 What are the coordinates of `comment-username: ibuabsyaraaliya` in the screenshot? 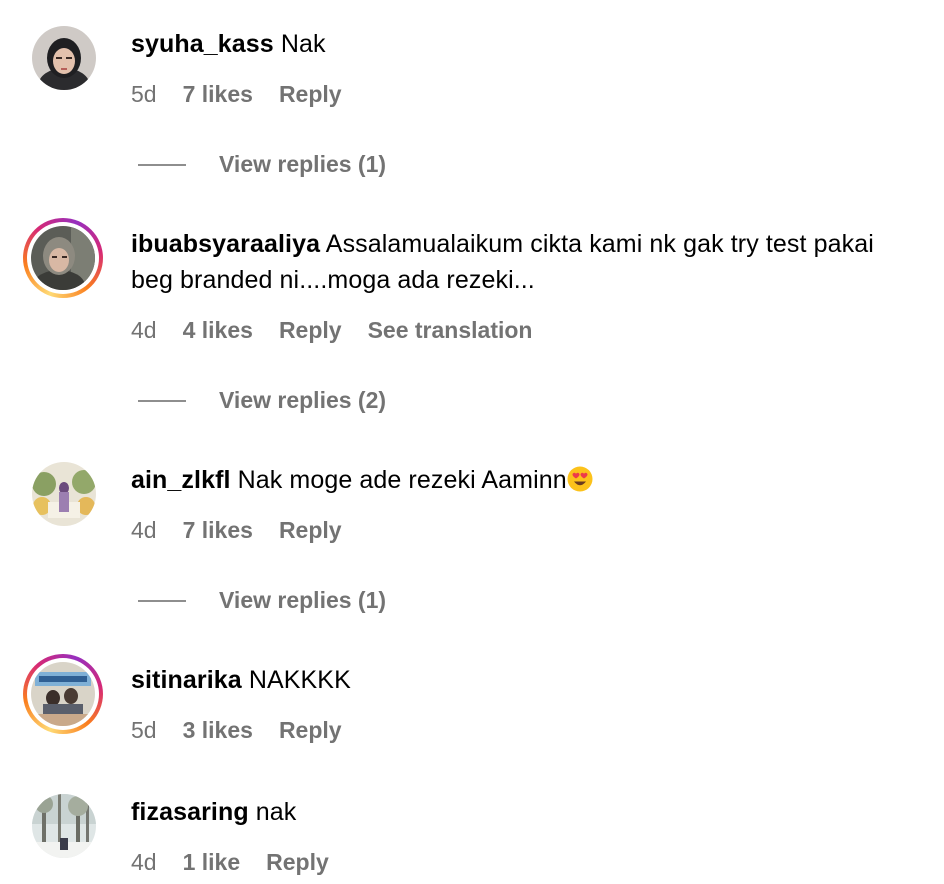 It's located at (225, 244).